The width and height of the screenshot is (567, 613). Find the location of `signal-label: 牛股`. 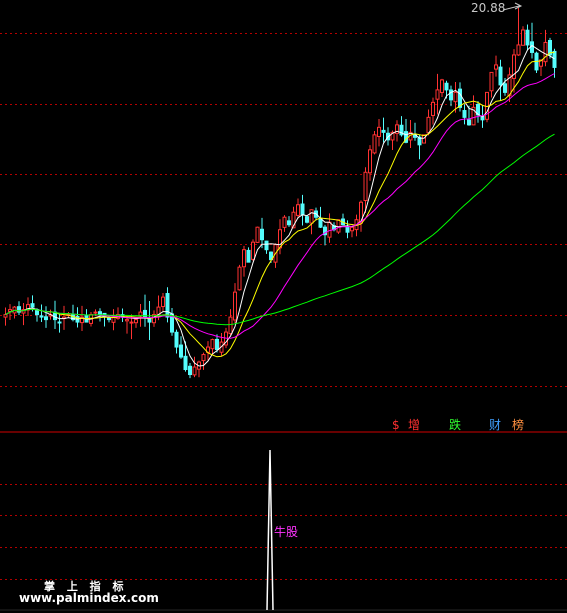

signal-label: 牛股 is located at coordinates (286, 532).